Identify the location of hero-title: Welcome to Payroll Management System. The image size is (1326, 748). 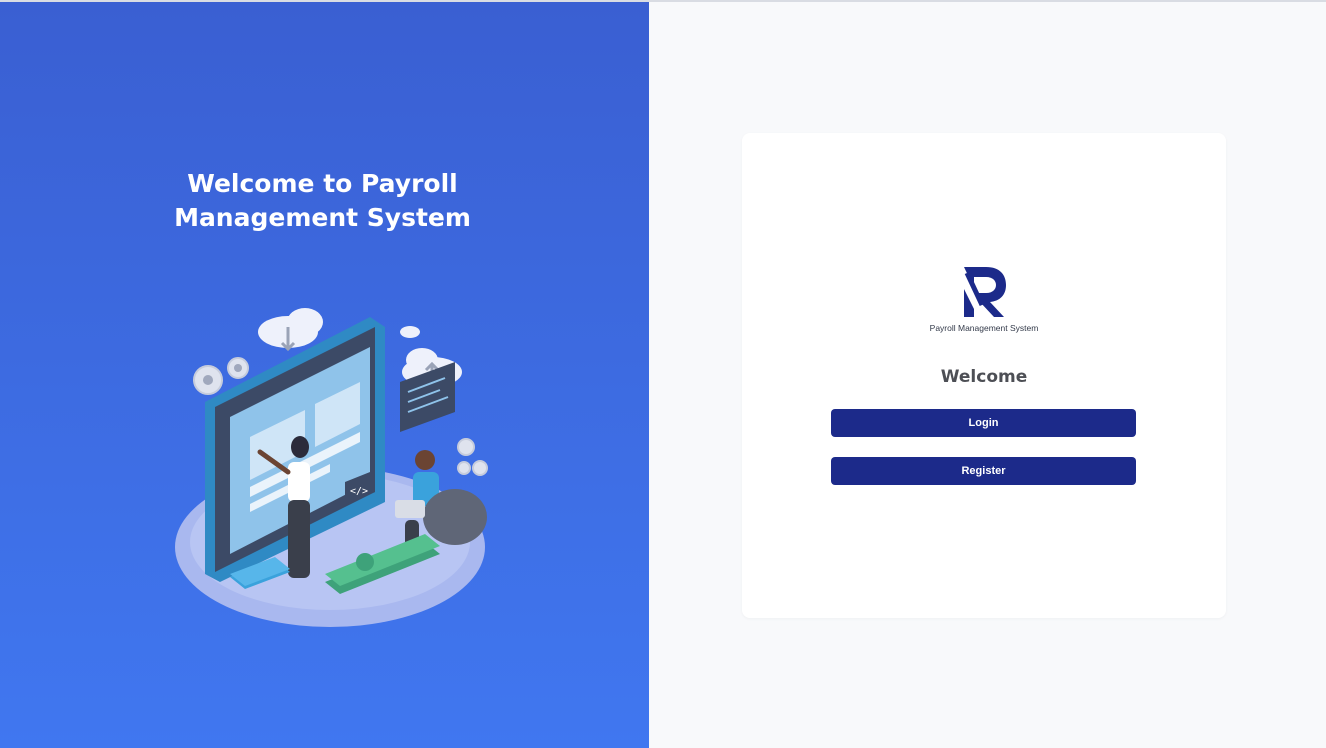
(322, 200).